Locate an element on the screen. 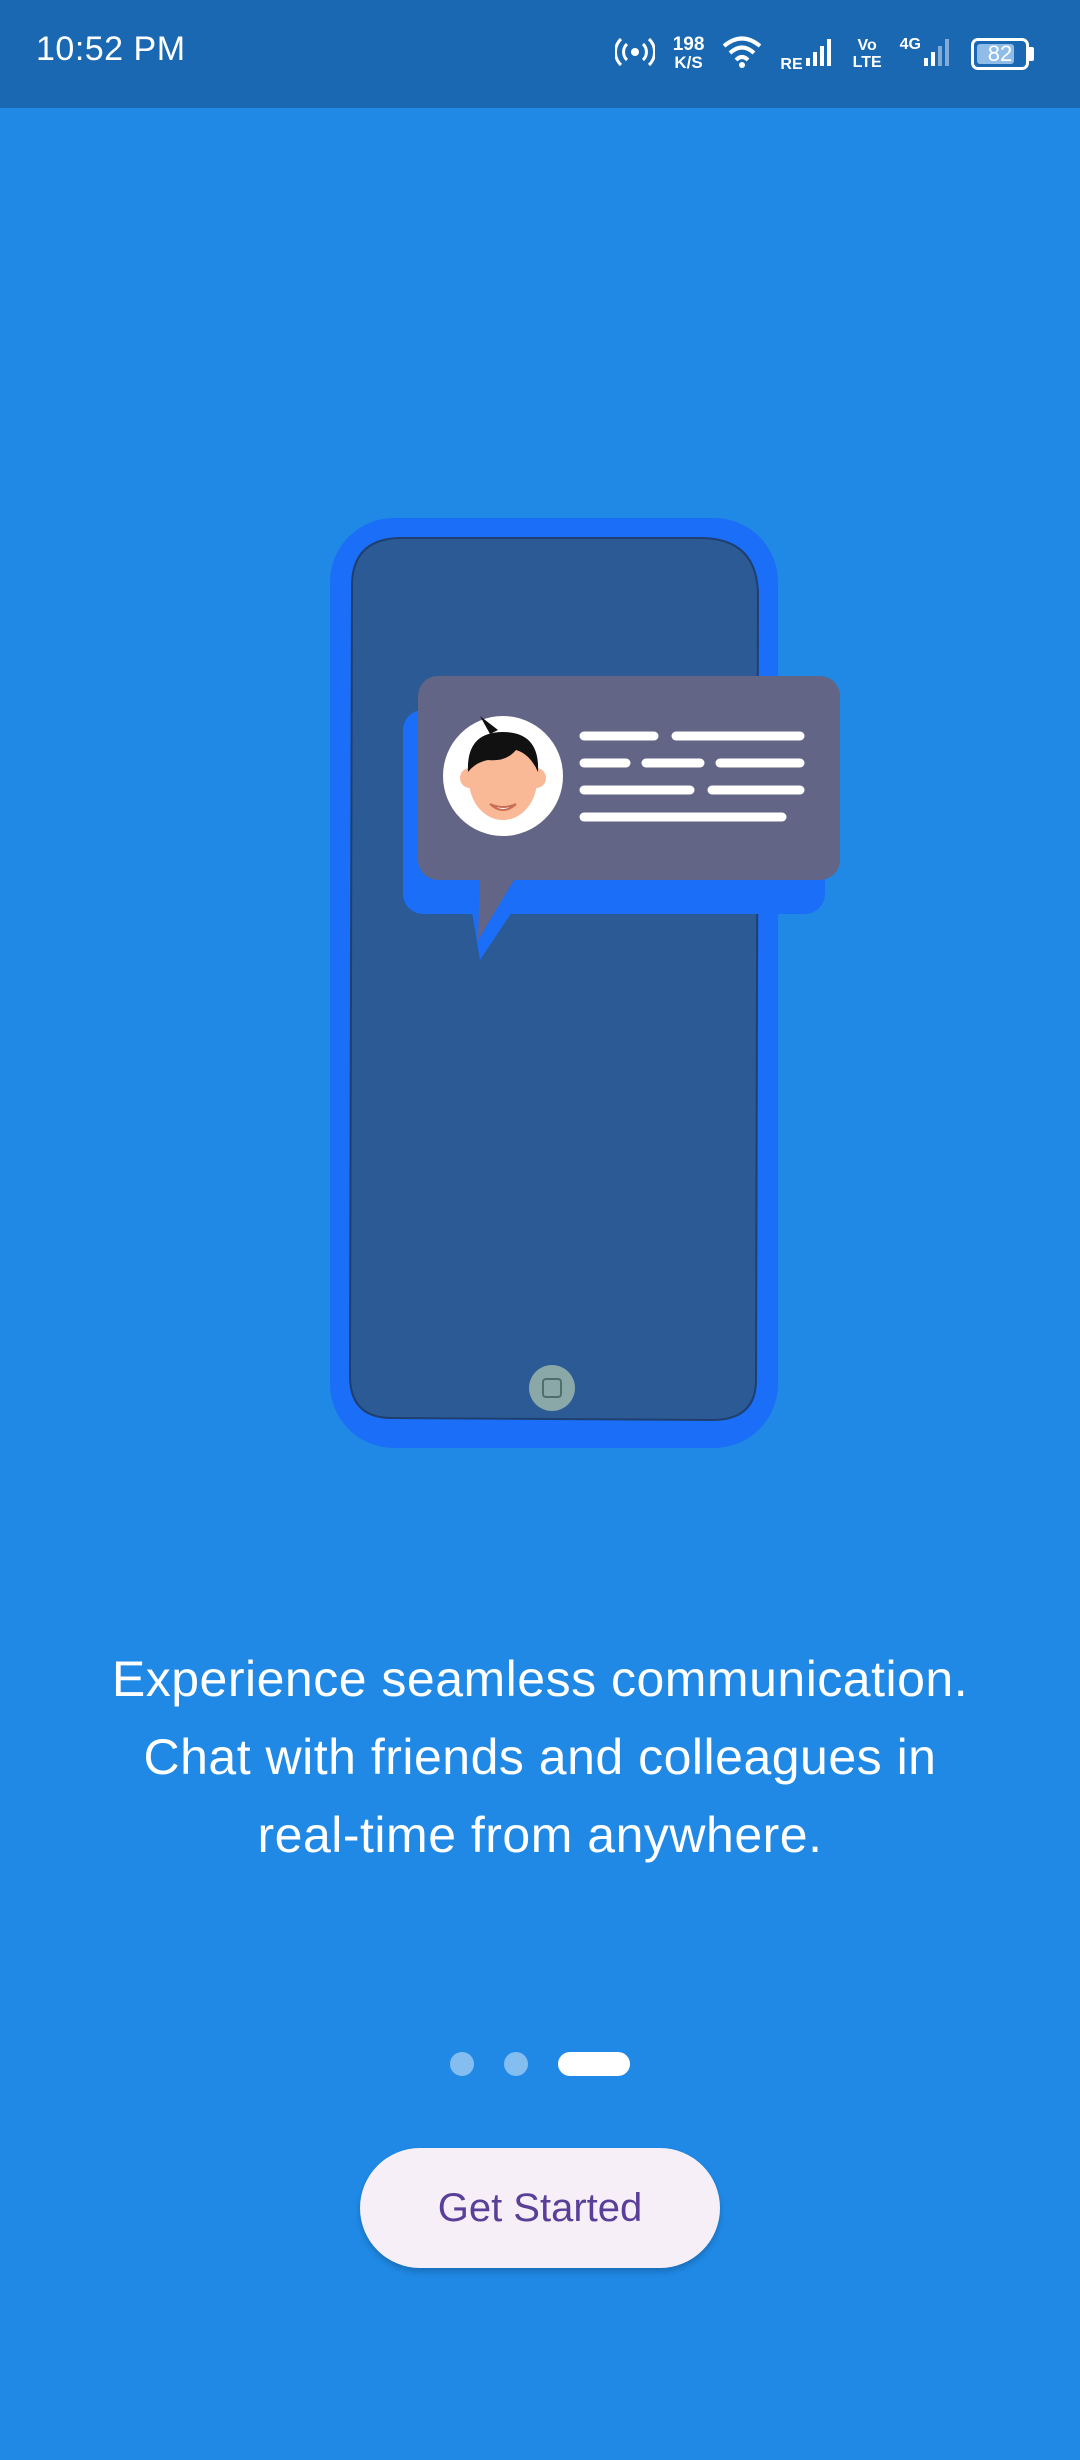 The image size is (1080, 2460). battery-level: 82 is located at coordinates (1000, 53).